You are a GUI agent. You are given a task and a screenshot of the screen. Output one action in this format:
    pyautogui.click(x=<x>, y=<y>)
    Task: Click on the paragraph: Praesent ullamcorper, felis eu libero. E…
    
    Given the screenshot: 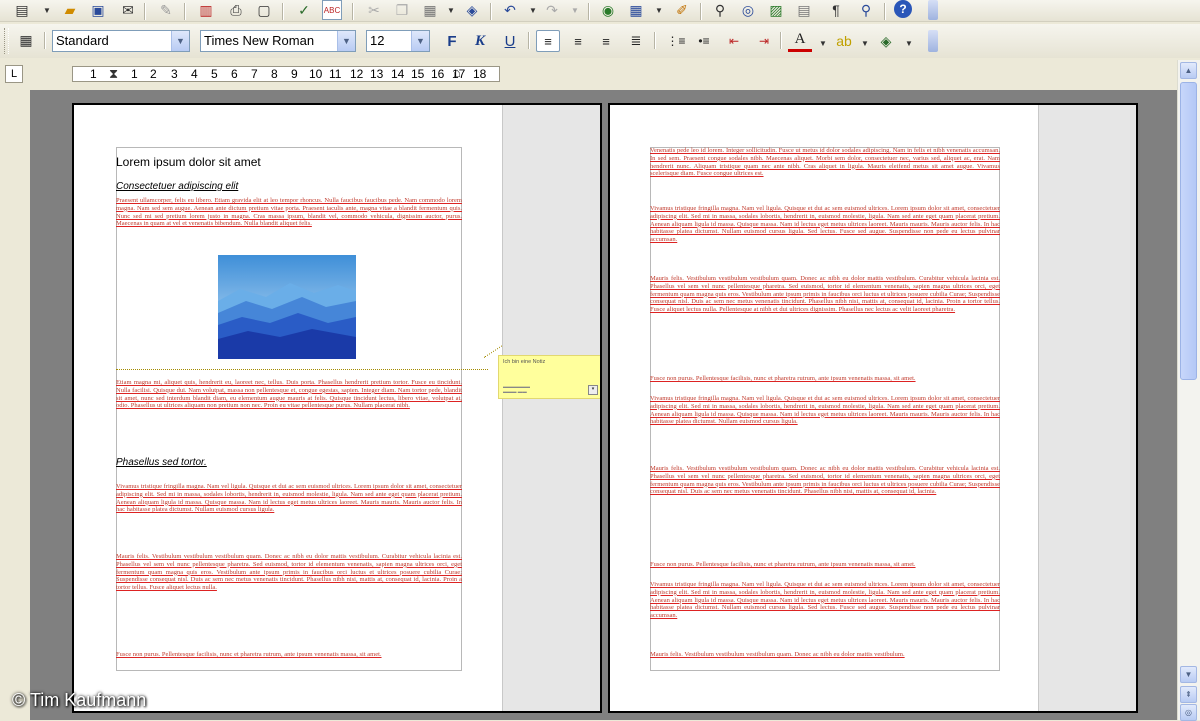 What is the action you would take?
    pyautogui.click(x=289, y=221)
    